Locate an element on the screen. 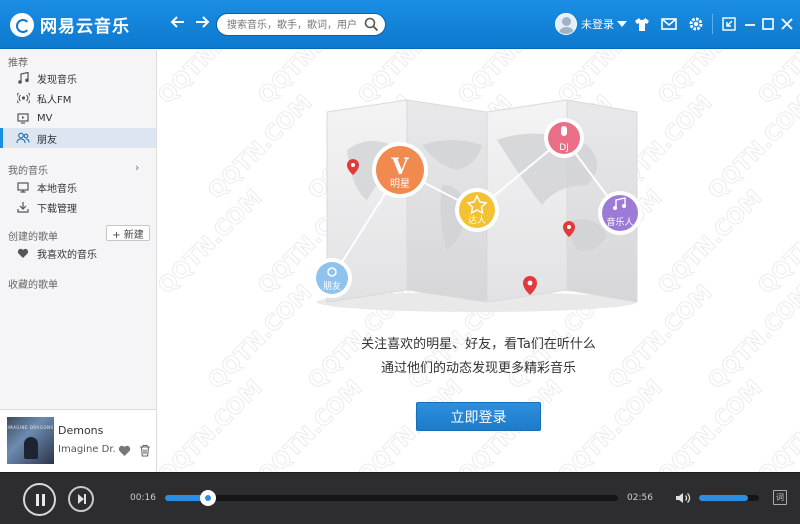 The width and height of the screenshot is (800, 524). lyrics-button: 词 is located at coordinates (780, 497).